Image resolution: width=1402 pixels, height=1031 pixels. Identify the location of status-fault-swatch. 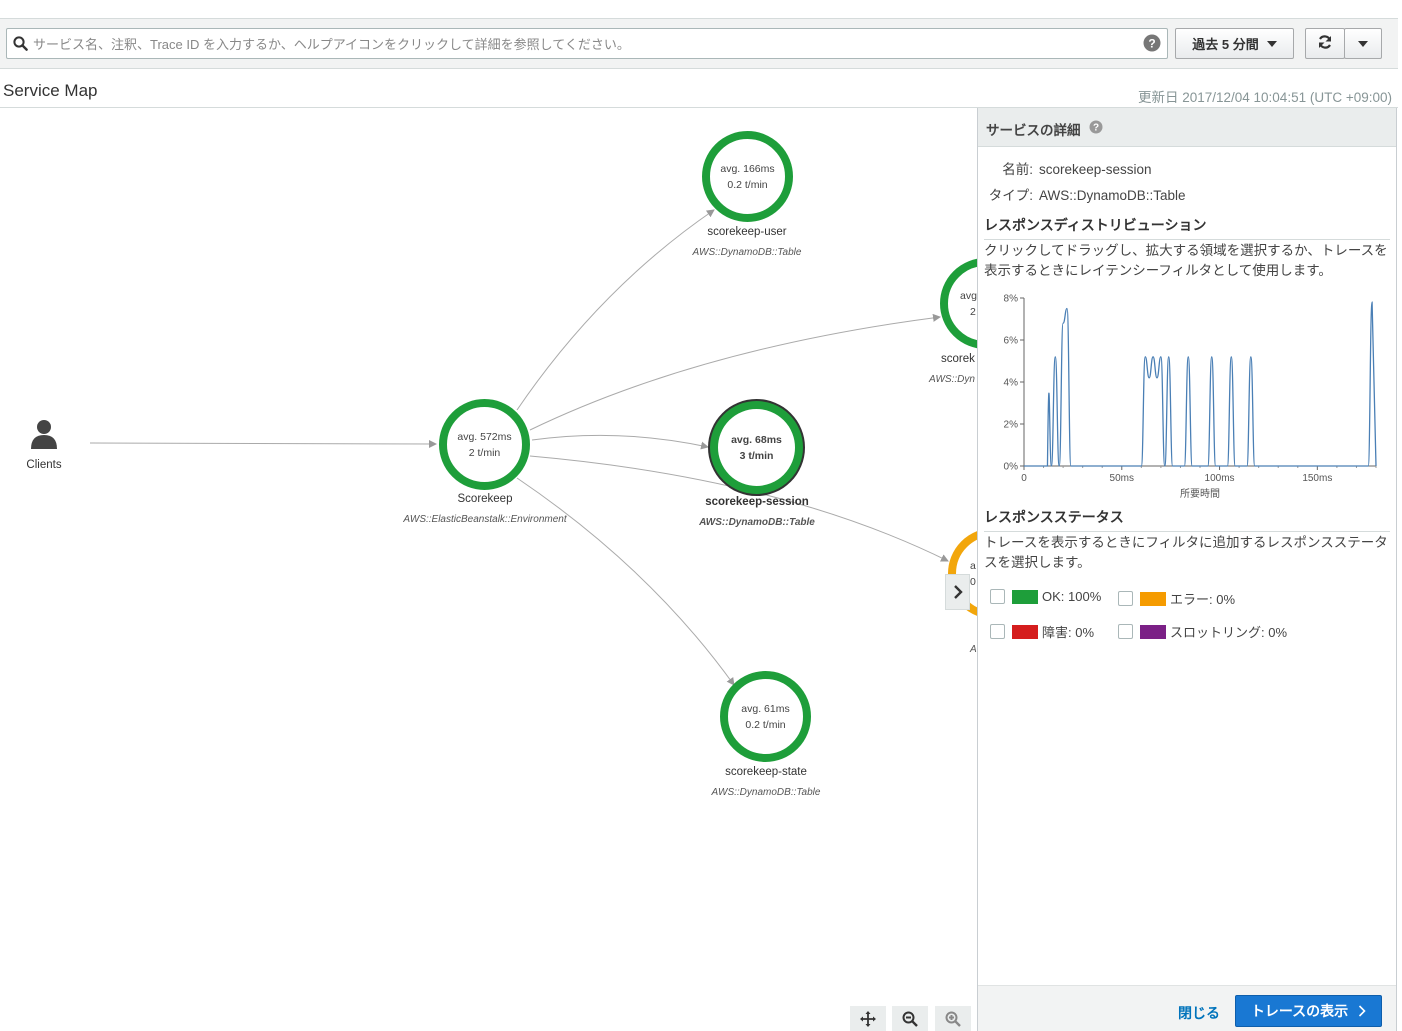
(1025, 631).